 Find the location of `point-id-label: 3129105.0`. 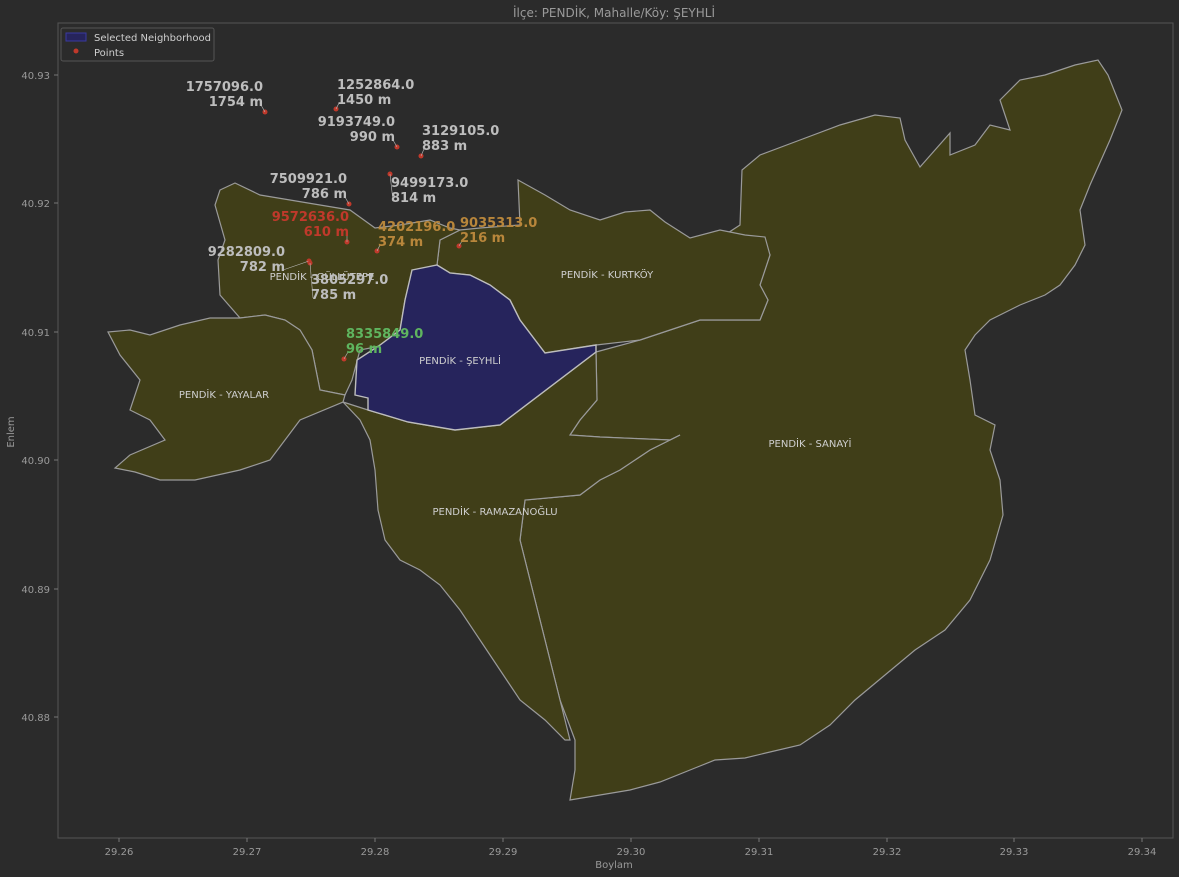

point-id-label: 3129105.0 is located at coordinates (460, 131).